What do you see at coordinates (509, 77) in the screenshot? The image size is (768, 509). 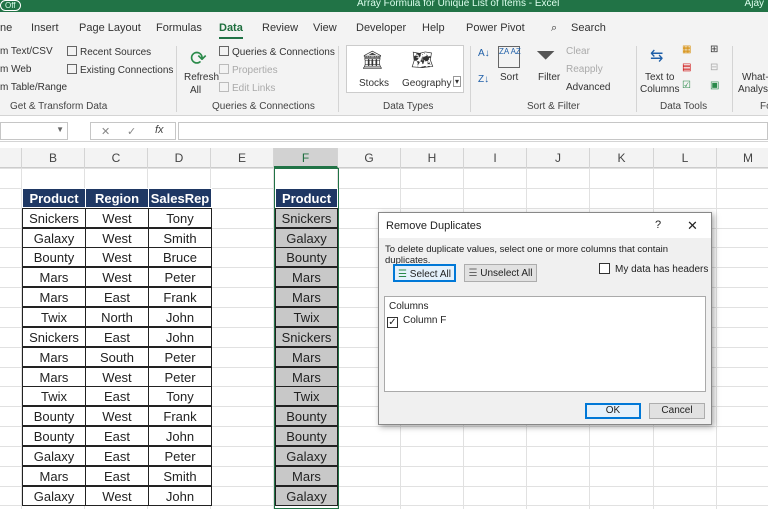 I see `sort-button: Sort` at bounding box center [509, 77].